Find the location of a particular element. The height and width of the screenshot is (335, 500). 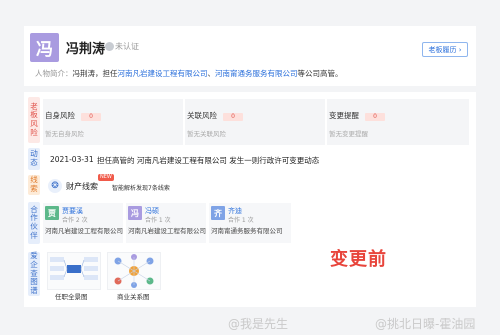

risk-box-change: 变更提醒 0 暂无变更提醒 is located at coordinates (398, 122).